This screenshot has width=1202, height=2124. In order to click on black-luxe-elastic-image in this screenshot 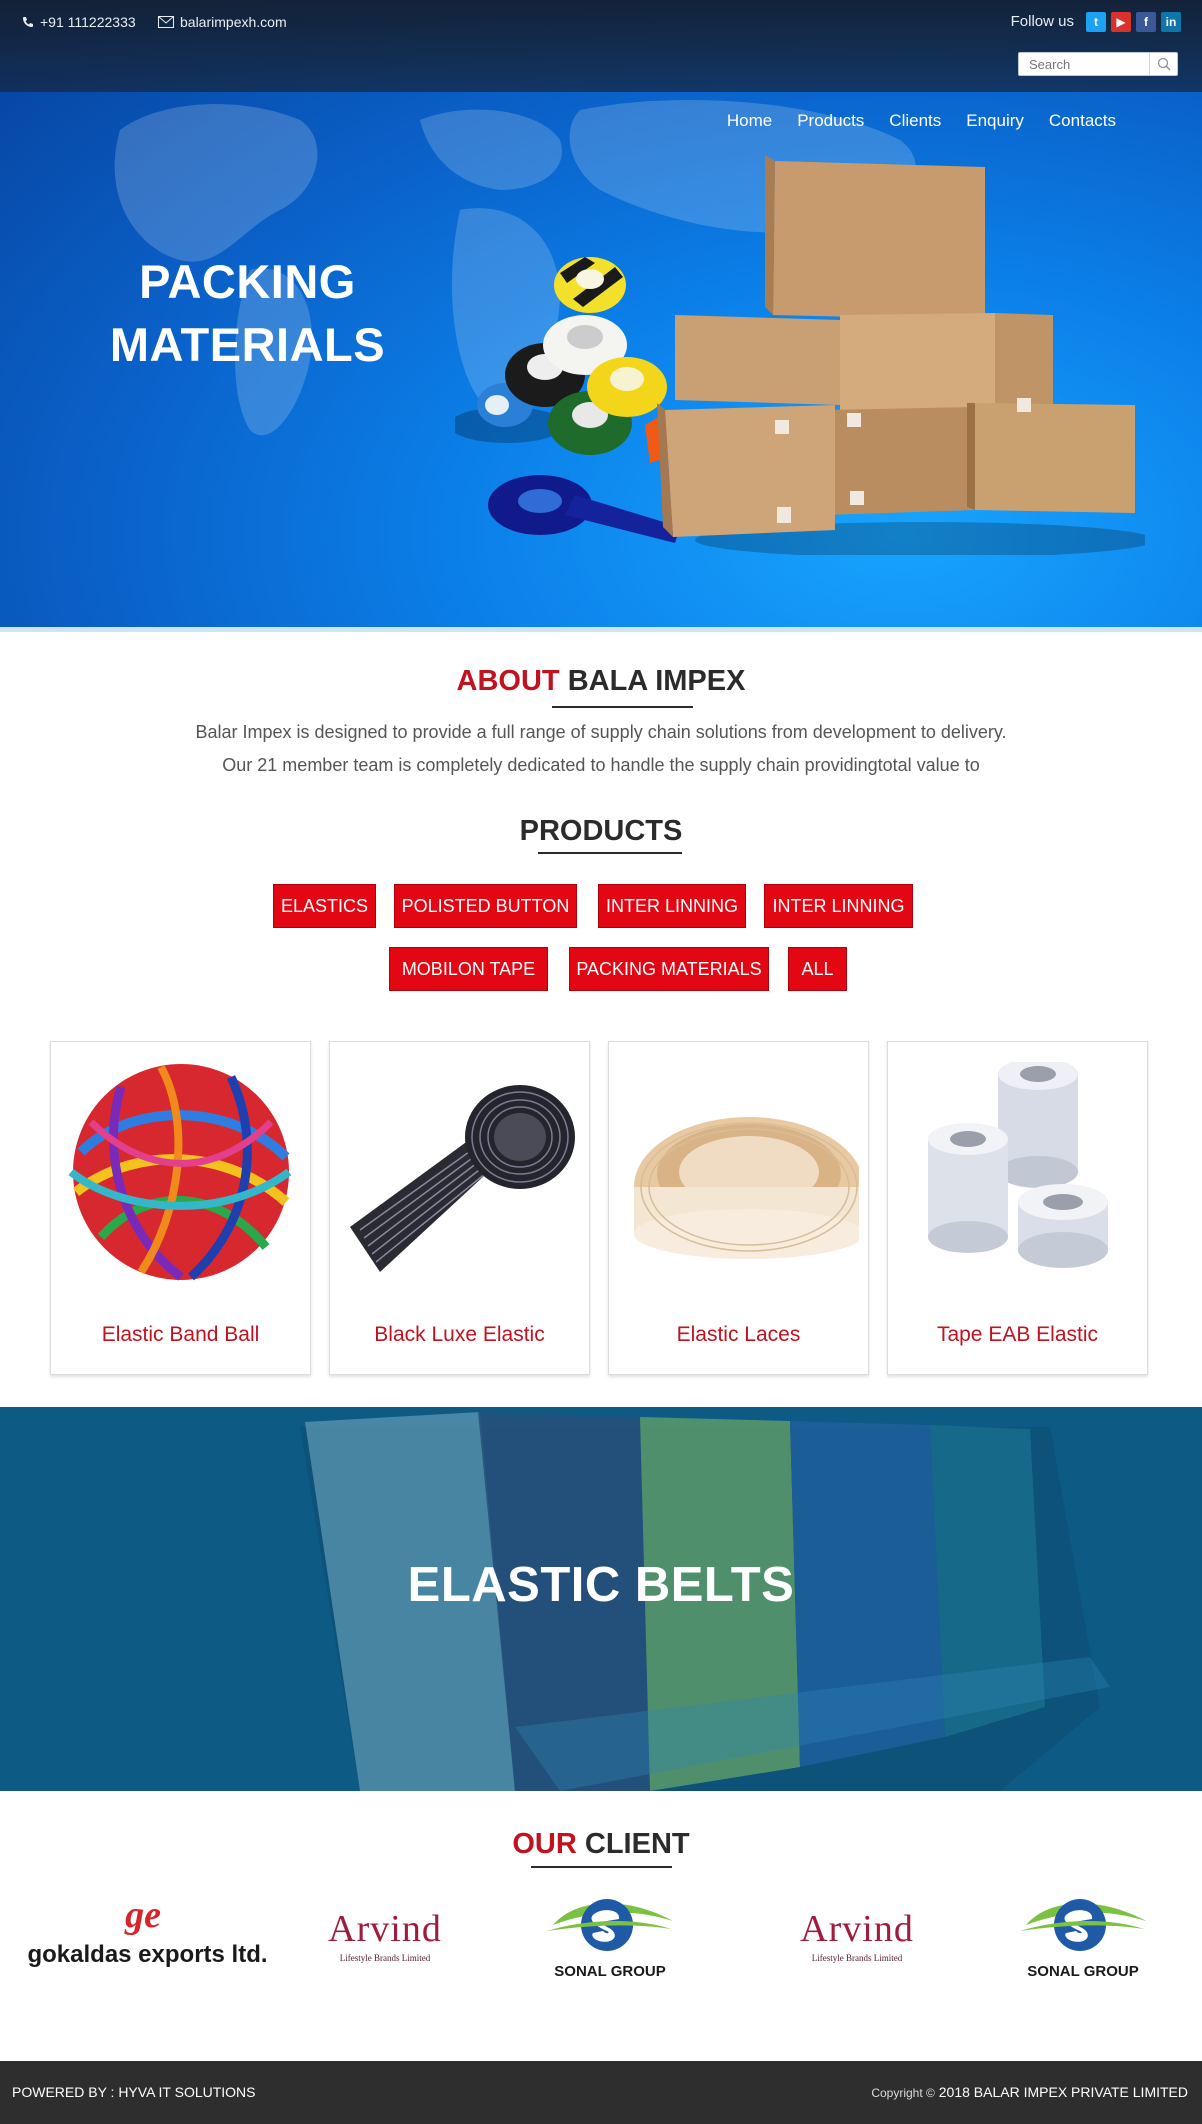, I will do `click(462, 1178)`.